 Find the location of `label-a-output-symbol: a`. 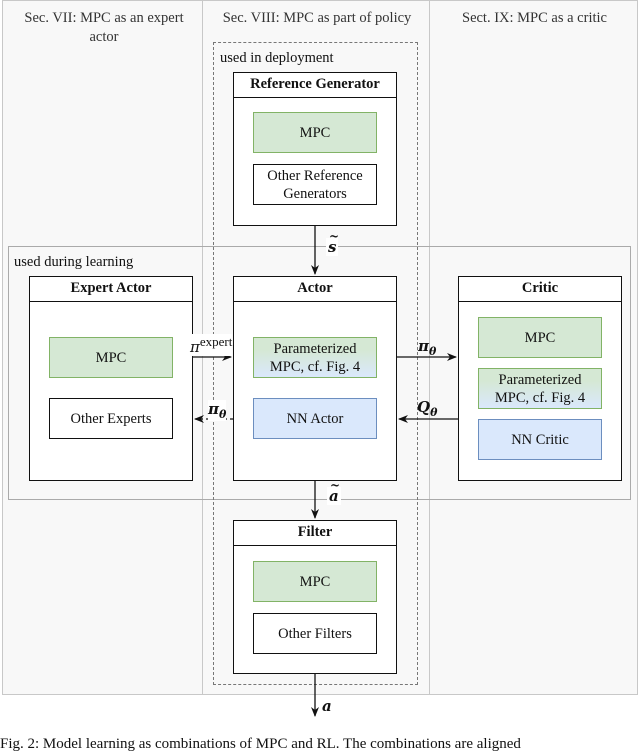

label-a-output-symbol: a is located at coordinates (327, 706).